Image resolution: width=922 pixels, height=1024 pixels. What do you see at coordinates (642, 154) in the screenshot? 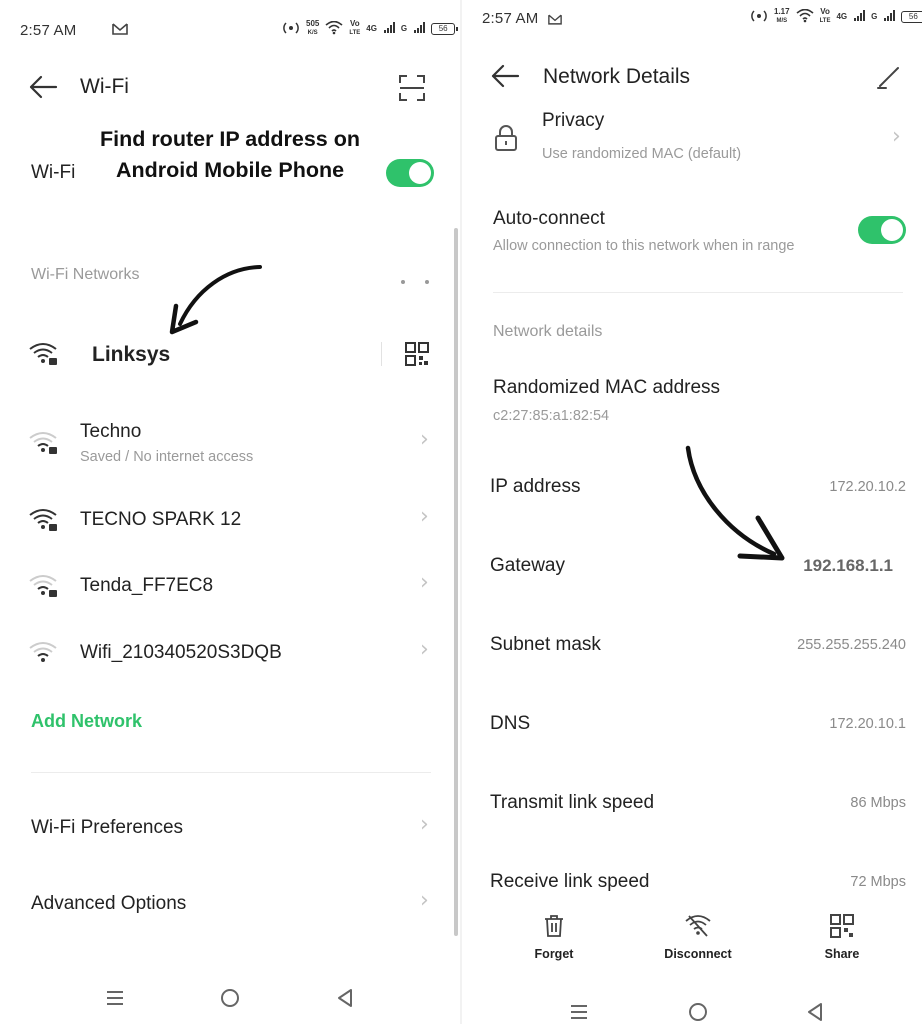
I see `privacy-sub: Use randomized MAC (default)` at bounding box center [642, 154].